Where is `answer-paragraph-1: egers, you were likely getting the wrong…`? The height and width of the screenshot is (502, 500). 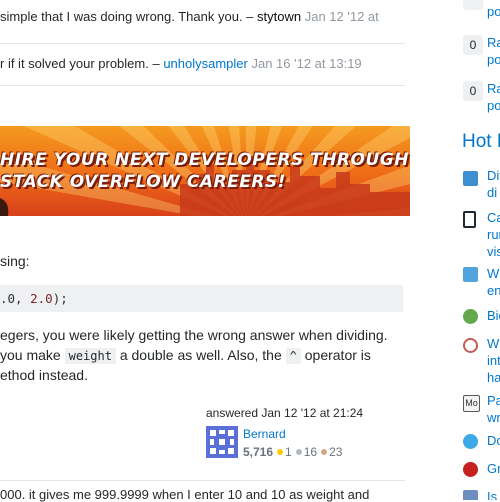
answer-paragraph-1: egers, you were likely getting the wrong… is located at coordinates (194, 335).